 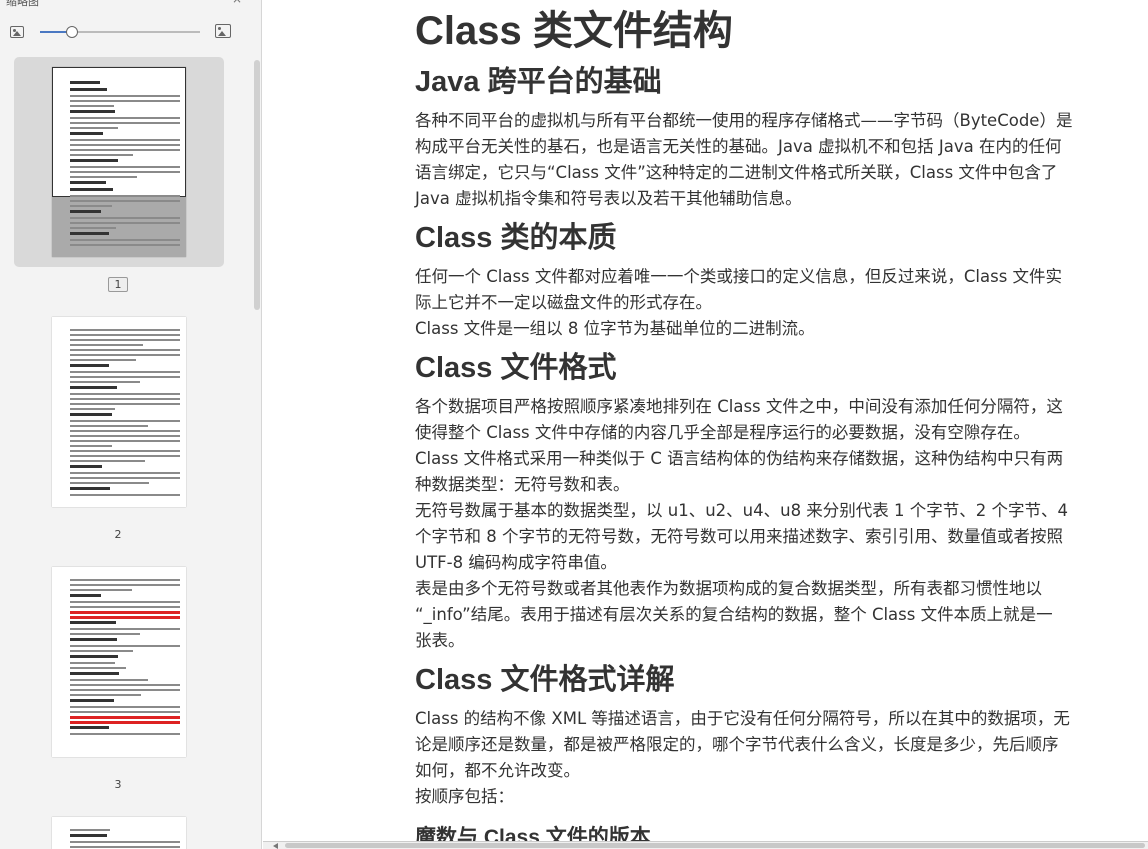 I want to click on scrollbar-thumb, so click(x=715, y=845).